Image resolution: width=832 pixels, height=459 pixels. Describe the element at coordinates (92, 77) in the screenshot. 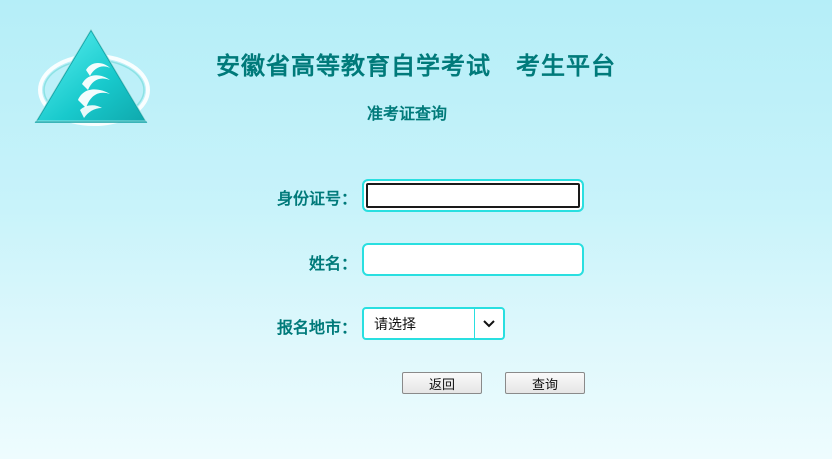

I see `triangle-flame-logo-icon` at that location.